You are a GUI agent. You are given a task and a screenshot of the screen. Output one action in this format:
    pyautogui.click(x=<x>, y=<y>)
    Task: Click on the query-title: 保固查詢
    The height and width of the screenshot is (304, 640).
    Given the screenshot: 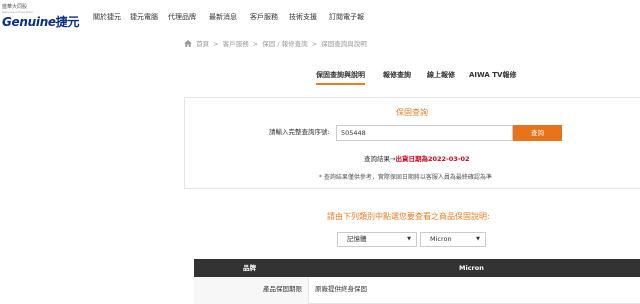 What is the action you would take?
    pyautogui.click(x=412, y=112)
    